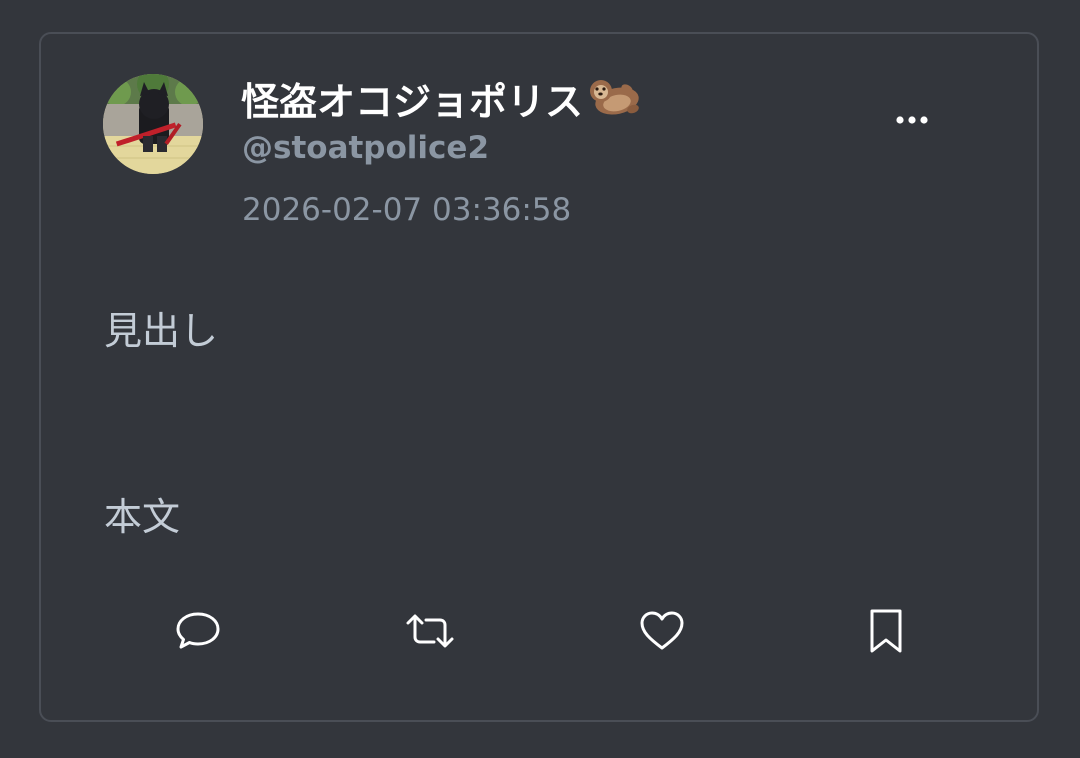  I want to click on reply-button, so click(198, 631).